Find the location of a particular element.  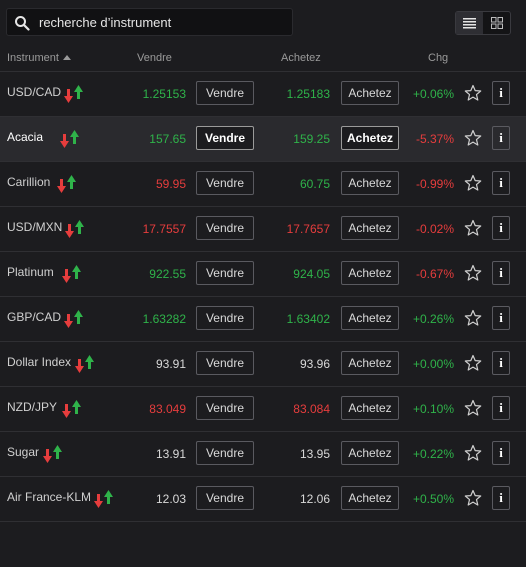

instrument-name: Dollar Index is located at coordinates (39, 362).